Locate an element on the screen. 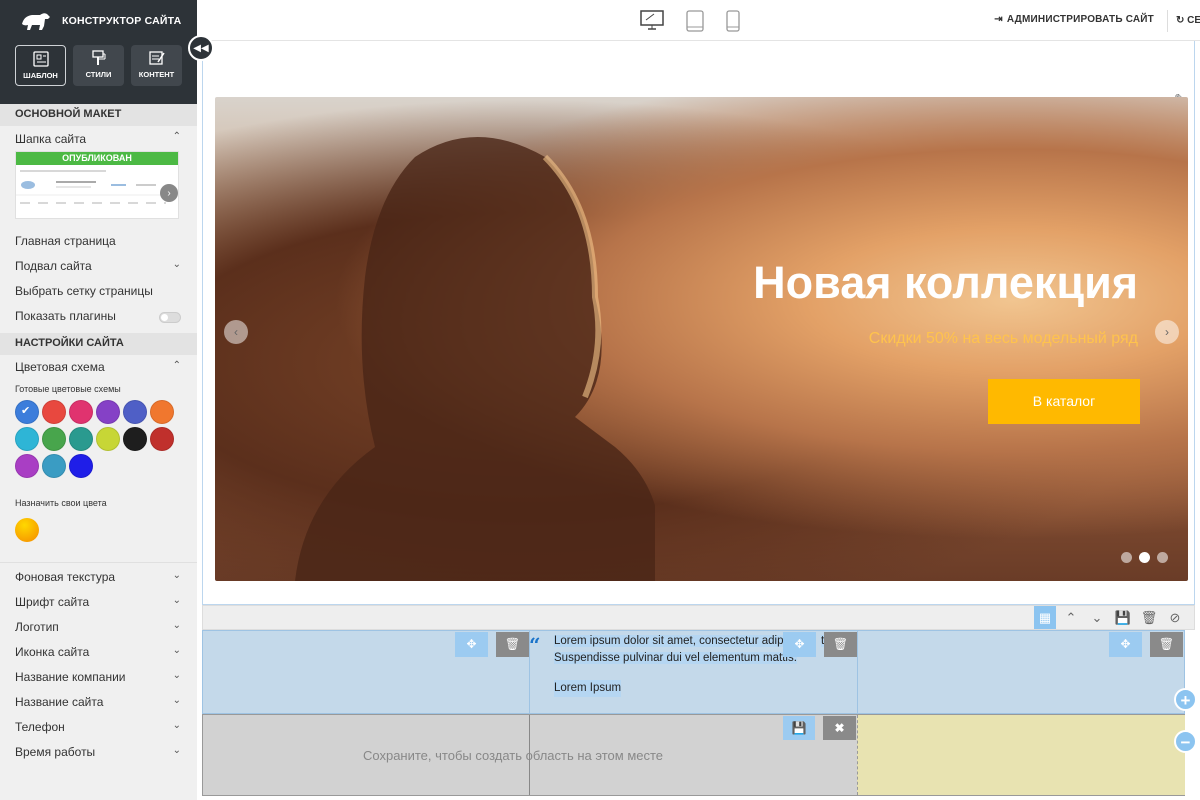 Image resolution: width=1200 pixels, height=800 pixels. mode-template-label: ШАБЛОН is located at coordinates (40, 75).